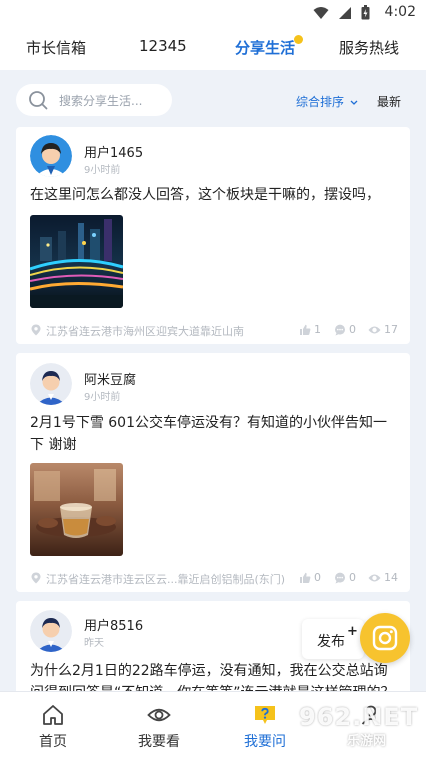 The height and width of the screenshot is (757, 426). I want to click on like-count: 0, so click(317, 577).